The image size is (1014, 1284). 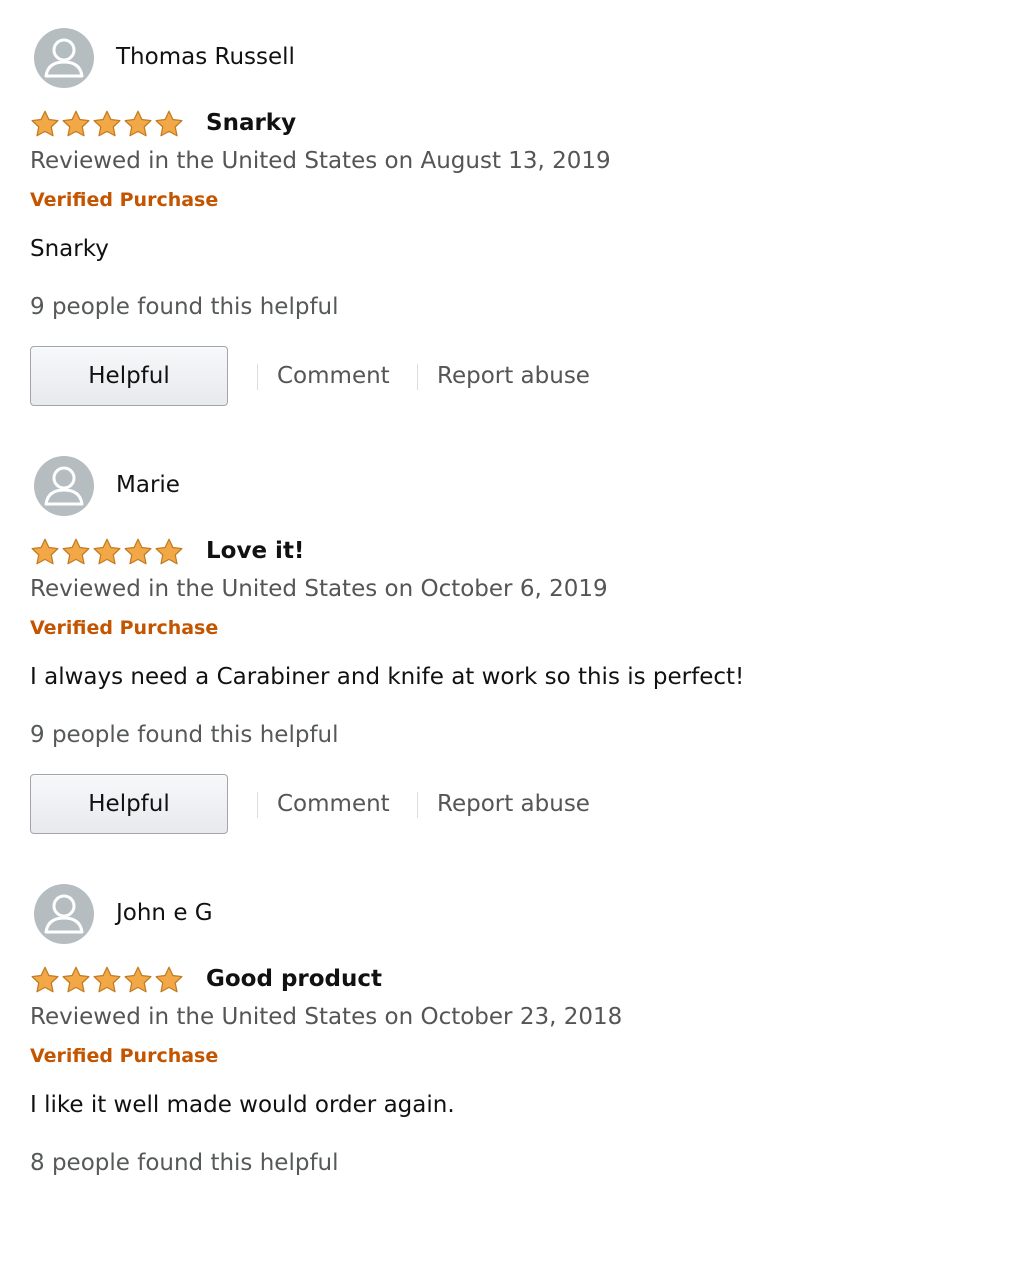 I want to click on reviewer-name: Marie, so click(x=148, y=485).